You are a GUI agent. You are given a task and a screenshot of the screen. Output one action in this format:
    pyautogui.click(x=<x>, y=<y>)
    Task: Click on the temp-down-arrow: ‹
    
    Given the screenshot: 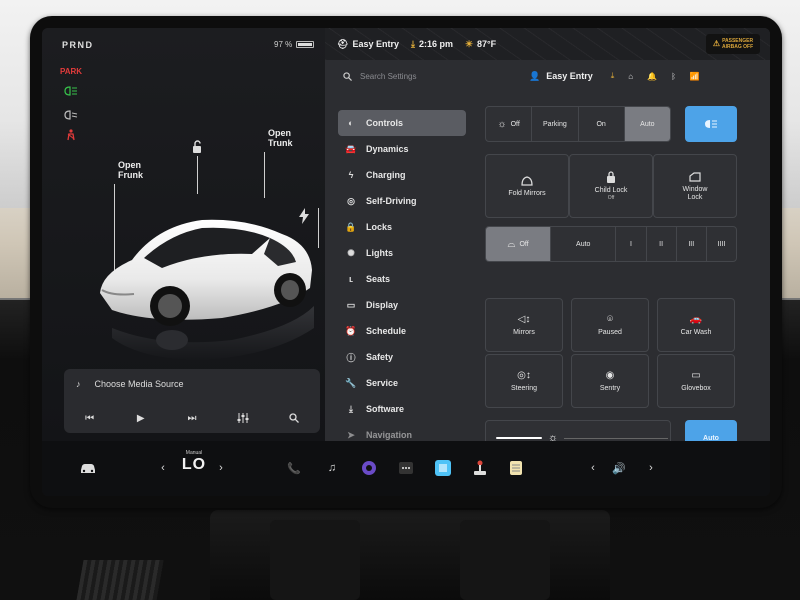 What is the action you would take?
    pyautogui.click(x=163, y=468)
    